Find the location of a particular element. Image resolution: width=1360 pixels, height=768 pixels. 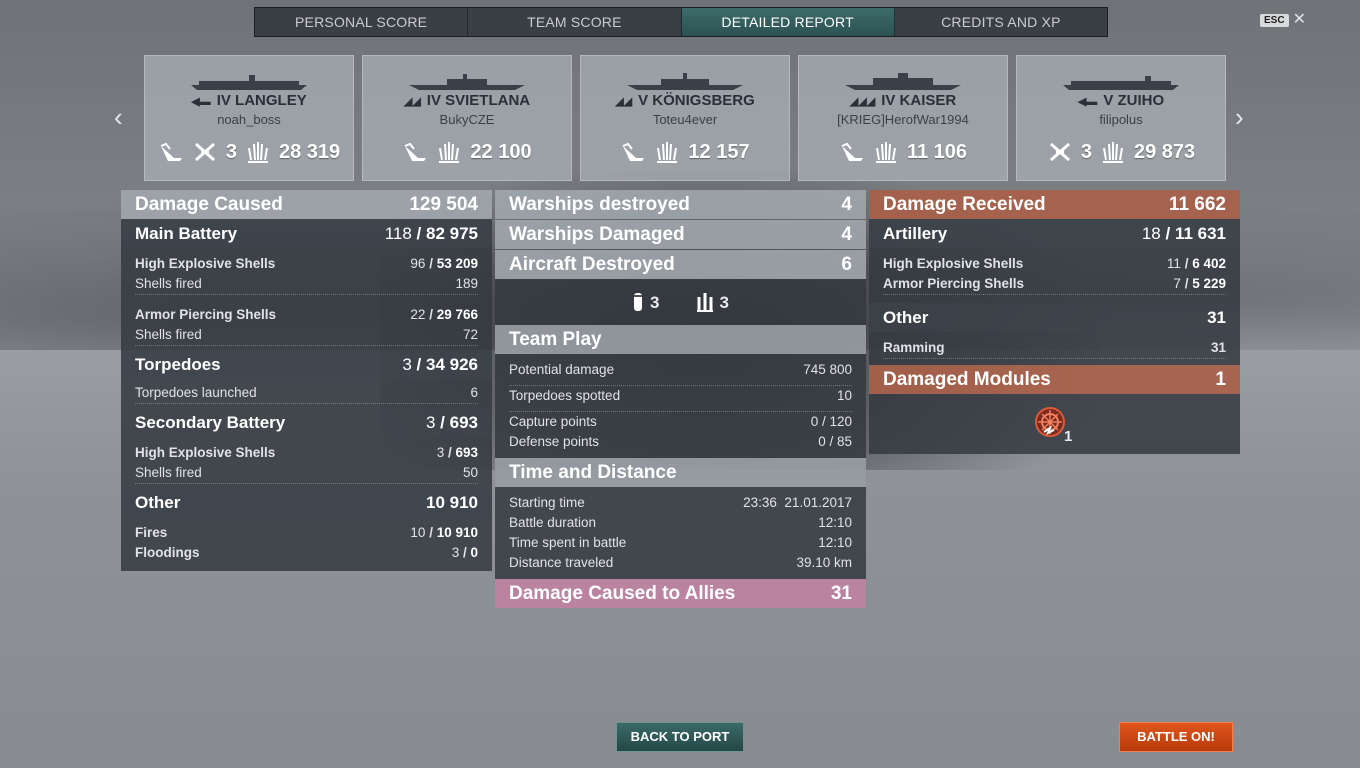

damage-allies-header: Damage Caused to Allies 31 is located at coordinates (680, 593).